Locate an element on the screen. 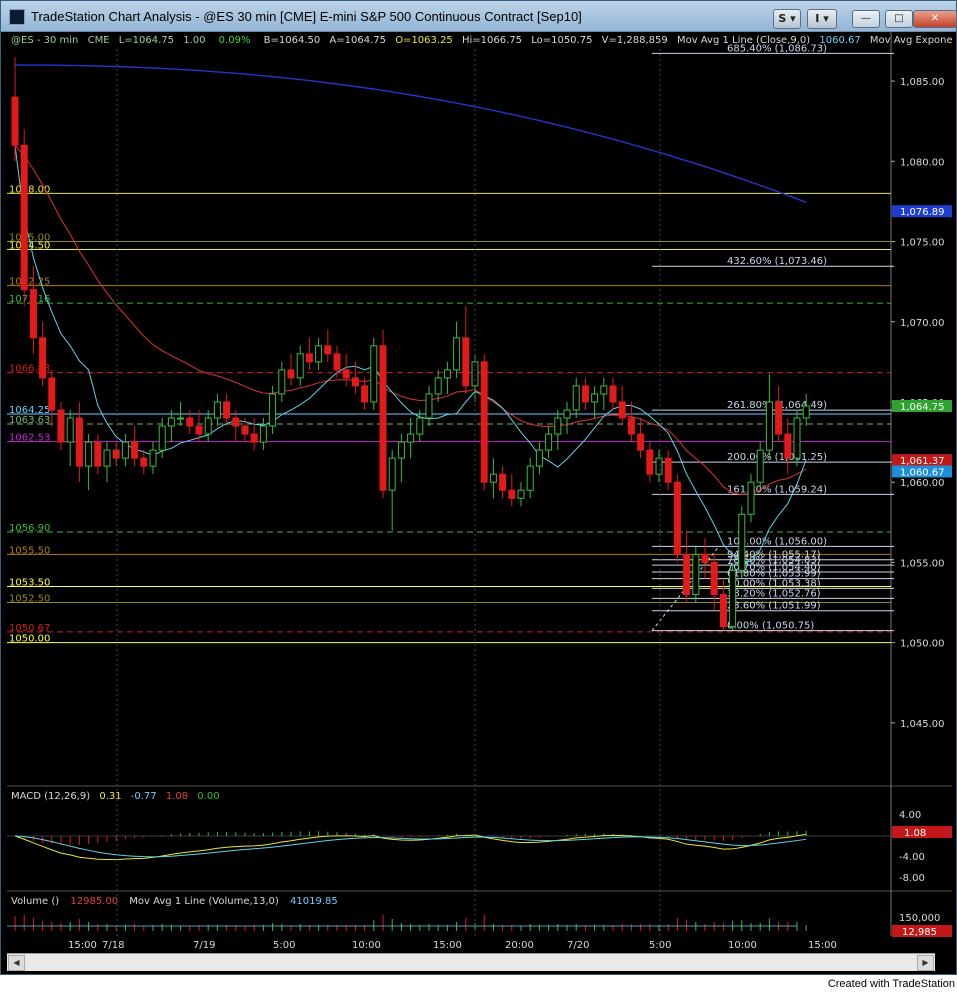 The width and height of the screenshot is (957, 992). fib-level-label: 685.40% (1,086.73) is located at coordinates (777, 48).